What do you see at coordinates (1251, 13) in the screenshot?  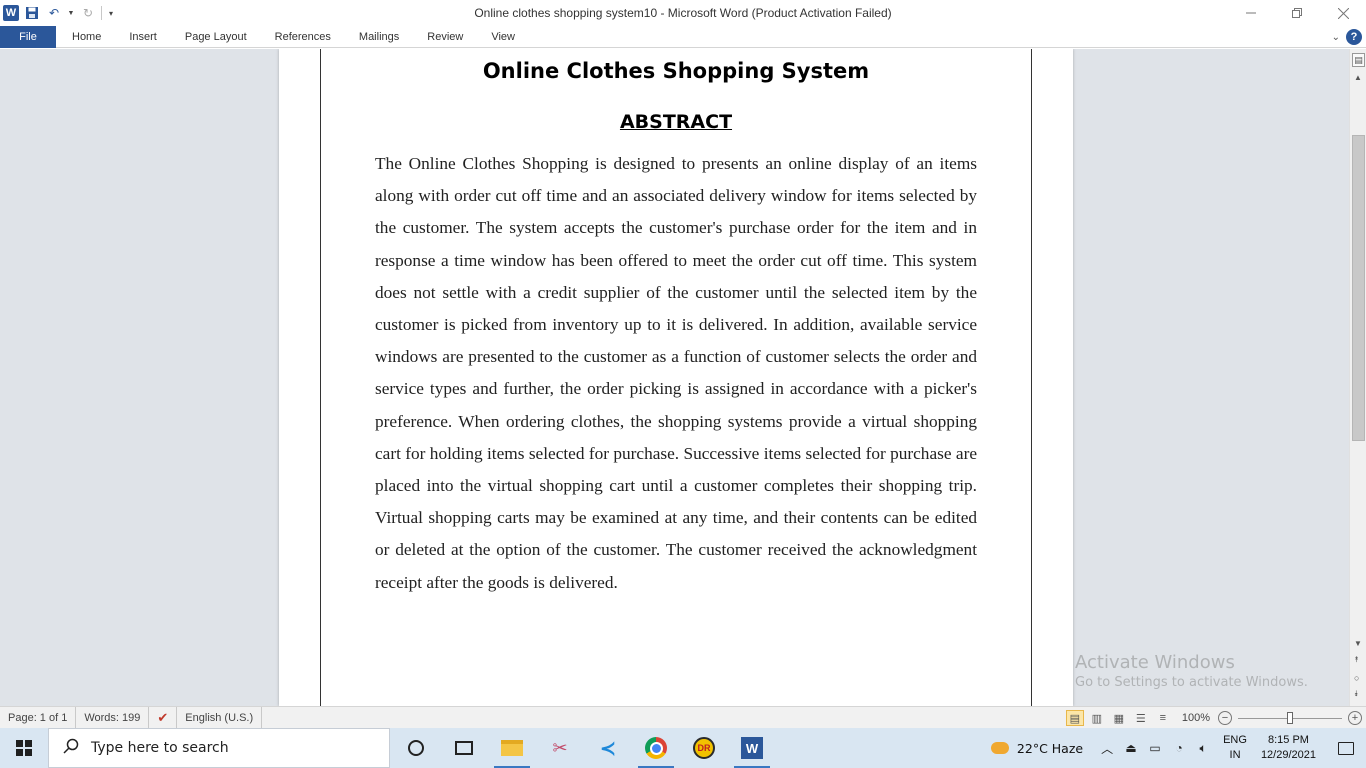 I see `minimize-button` at bounding box center [1251, 13].